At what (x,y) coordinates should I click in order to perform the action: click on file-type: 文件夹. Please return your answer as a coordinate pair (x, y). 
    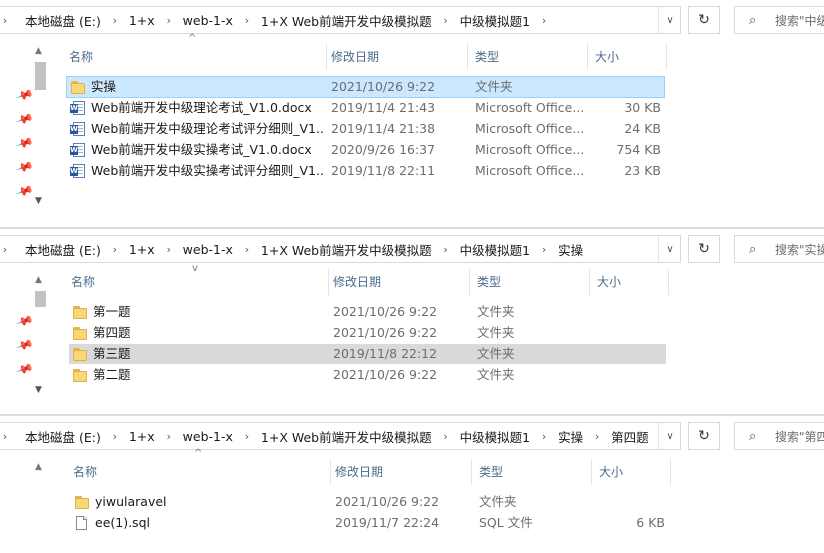
    Looking at the image, I should click on (496, 353).